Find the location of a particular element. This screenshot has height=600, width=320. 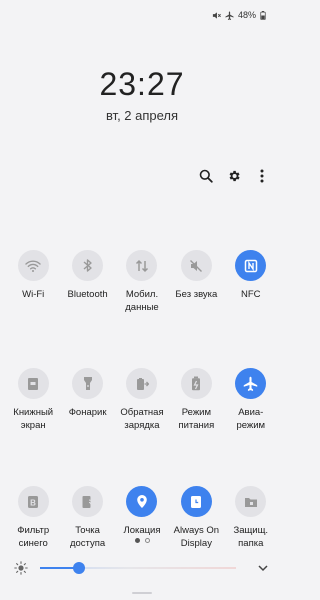

tile-wifi-circle is located at coordinates (33, 265).